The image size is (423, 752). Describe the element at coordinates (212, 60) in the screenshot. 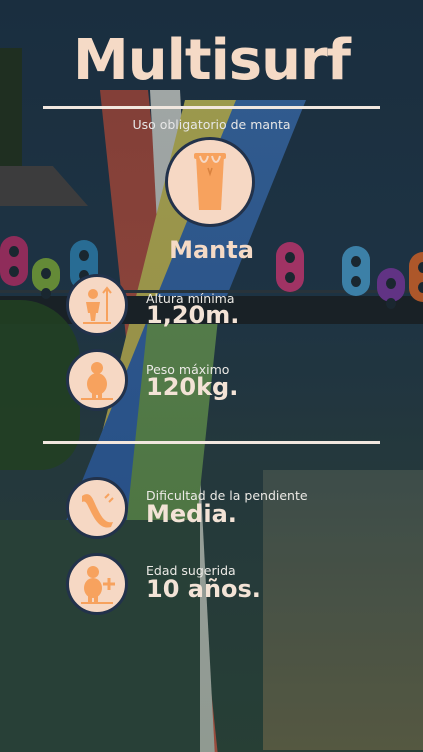

I see `page-title: Multisurf` at that location.